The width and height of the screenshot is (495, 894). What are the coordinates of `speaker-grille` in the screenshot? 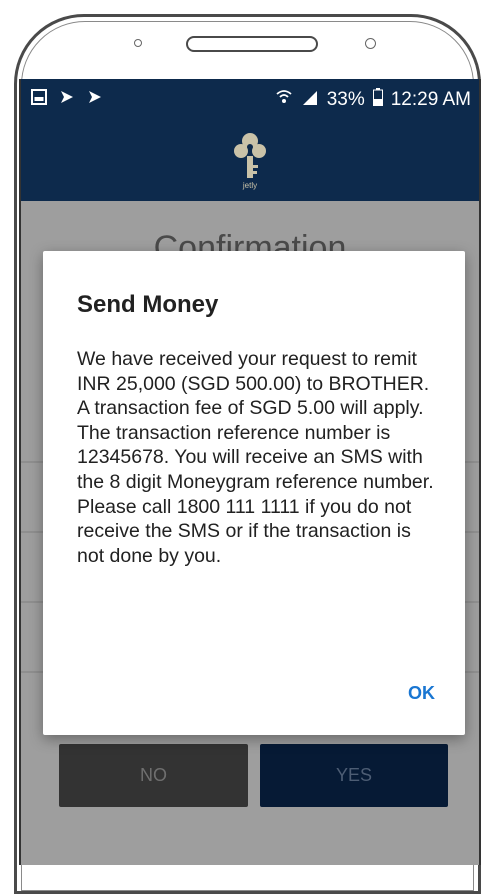 It's located at (252, 44).